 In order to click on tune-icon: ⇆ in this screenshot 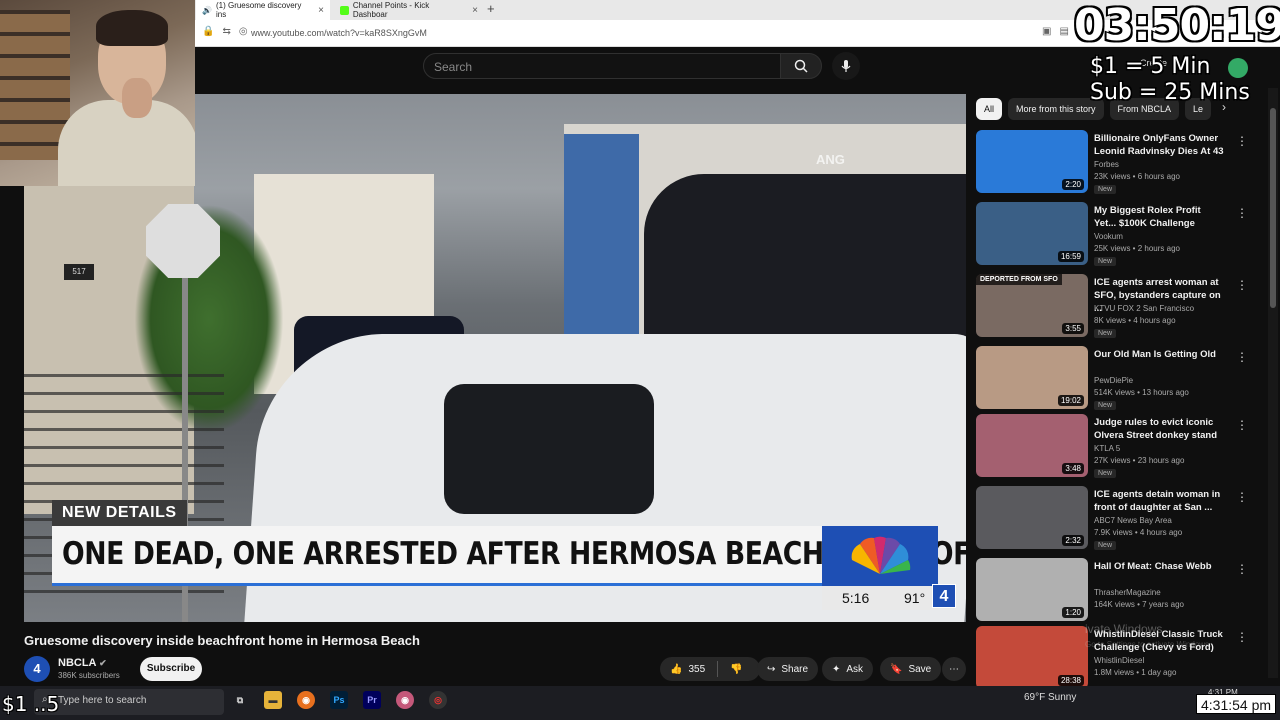, I will do `click(226, 31)`.